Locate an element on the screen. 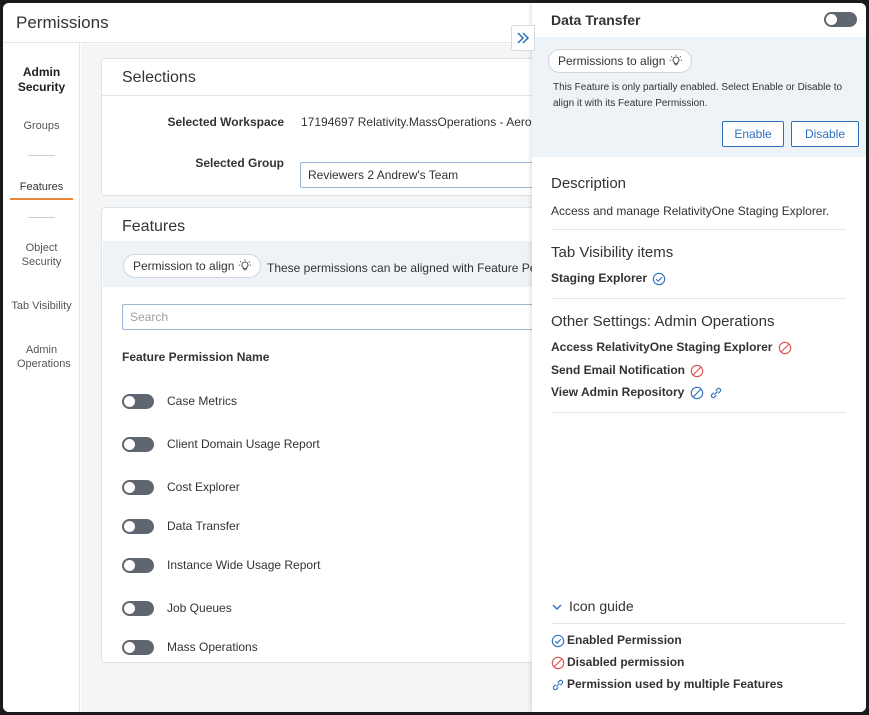 The width and height of the screenshot is (869, 715). nav-admin-security: Admin Security is located at coordinates (41, 80).